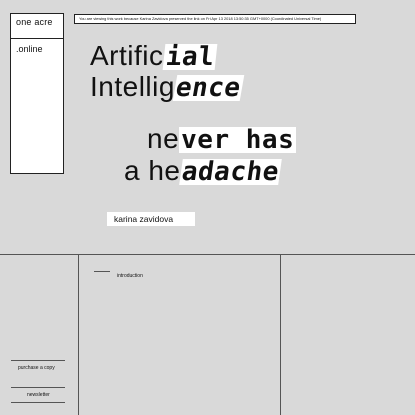  I want to click on title-line-1-glitch: ial, so click(190, 57).